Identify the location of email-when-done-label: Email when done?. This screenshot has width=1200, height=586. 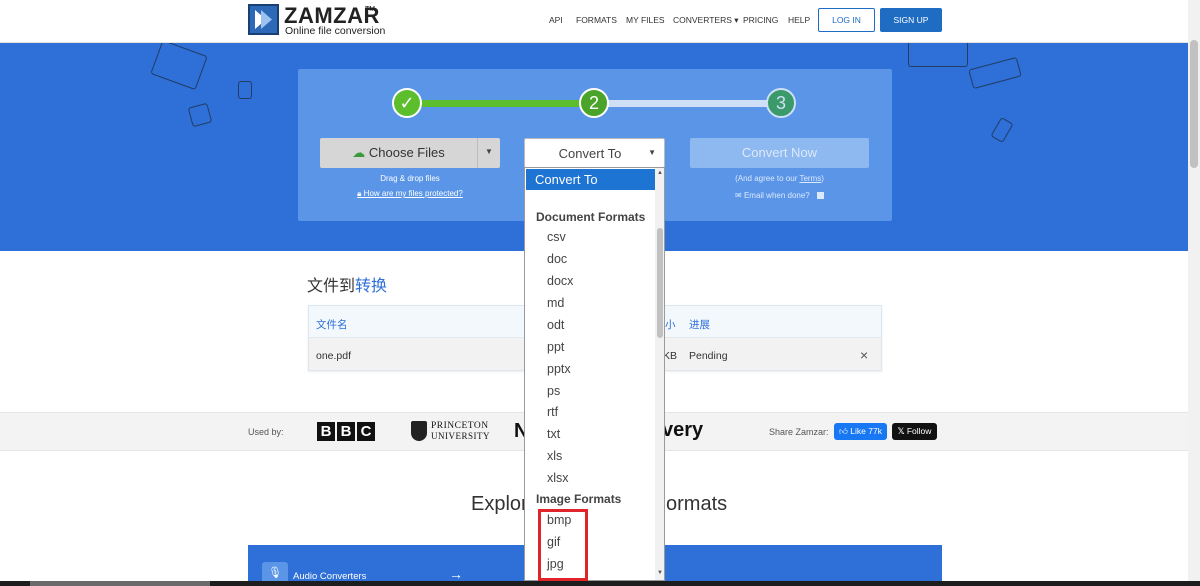
(776, 195).